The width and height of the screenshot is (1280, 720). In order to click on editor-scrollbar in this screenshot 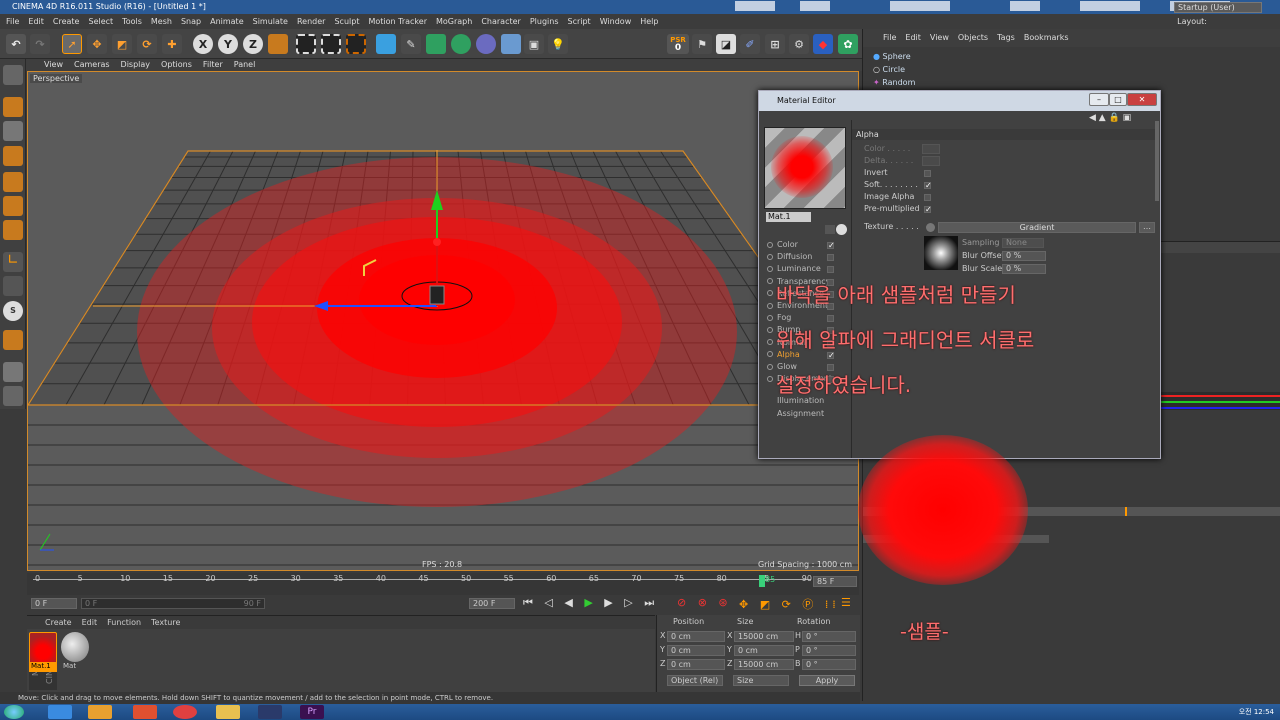, I will do `click(1157, 161)`.